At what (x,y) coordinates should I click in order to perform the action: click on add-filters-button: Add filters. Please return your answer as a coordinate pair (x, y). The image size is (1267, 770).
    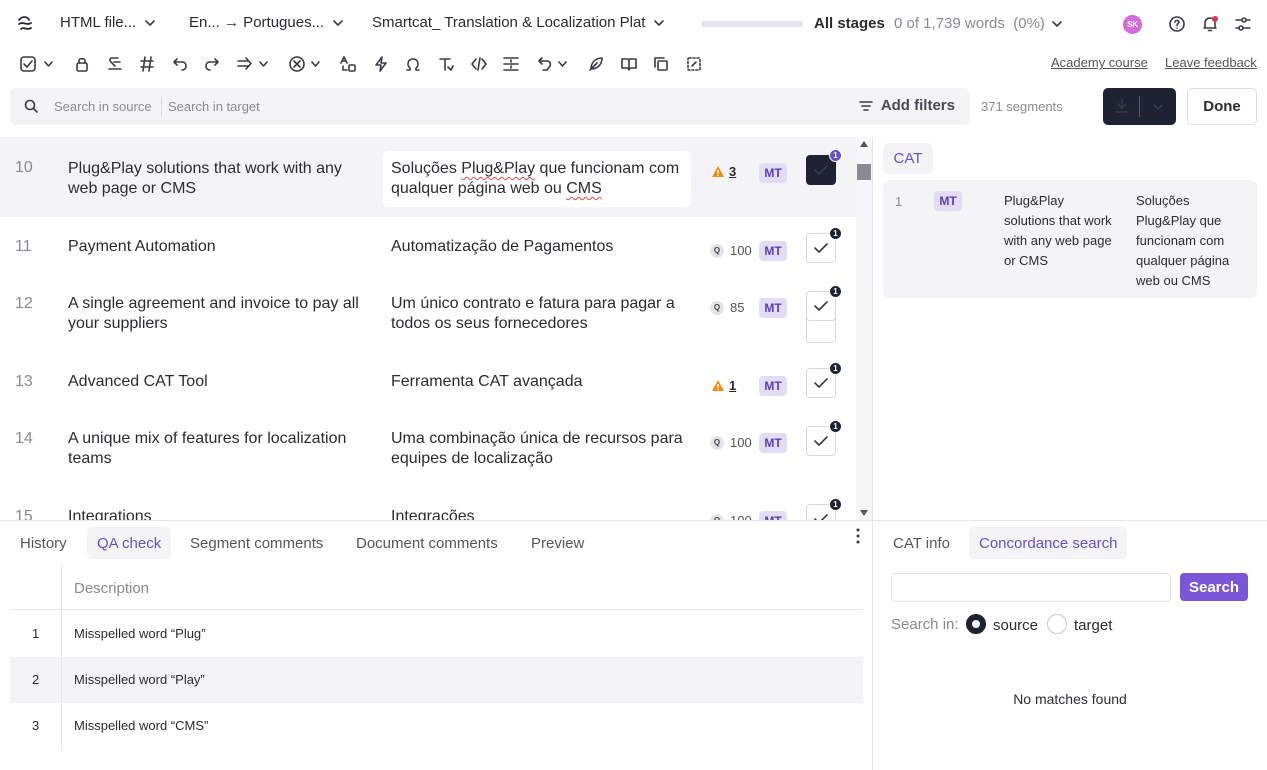
    Looking at the image, I should click on (907, 105).